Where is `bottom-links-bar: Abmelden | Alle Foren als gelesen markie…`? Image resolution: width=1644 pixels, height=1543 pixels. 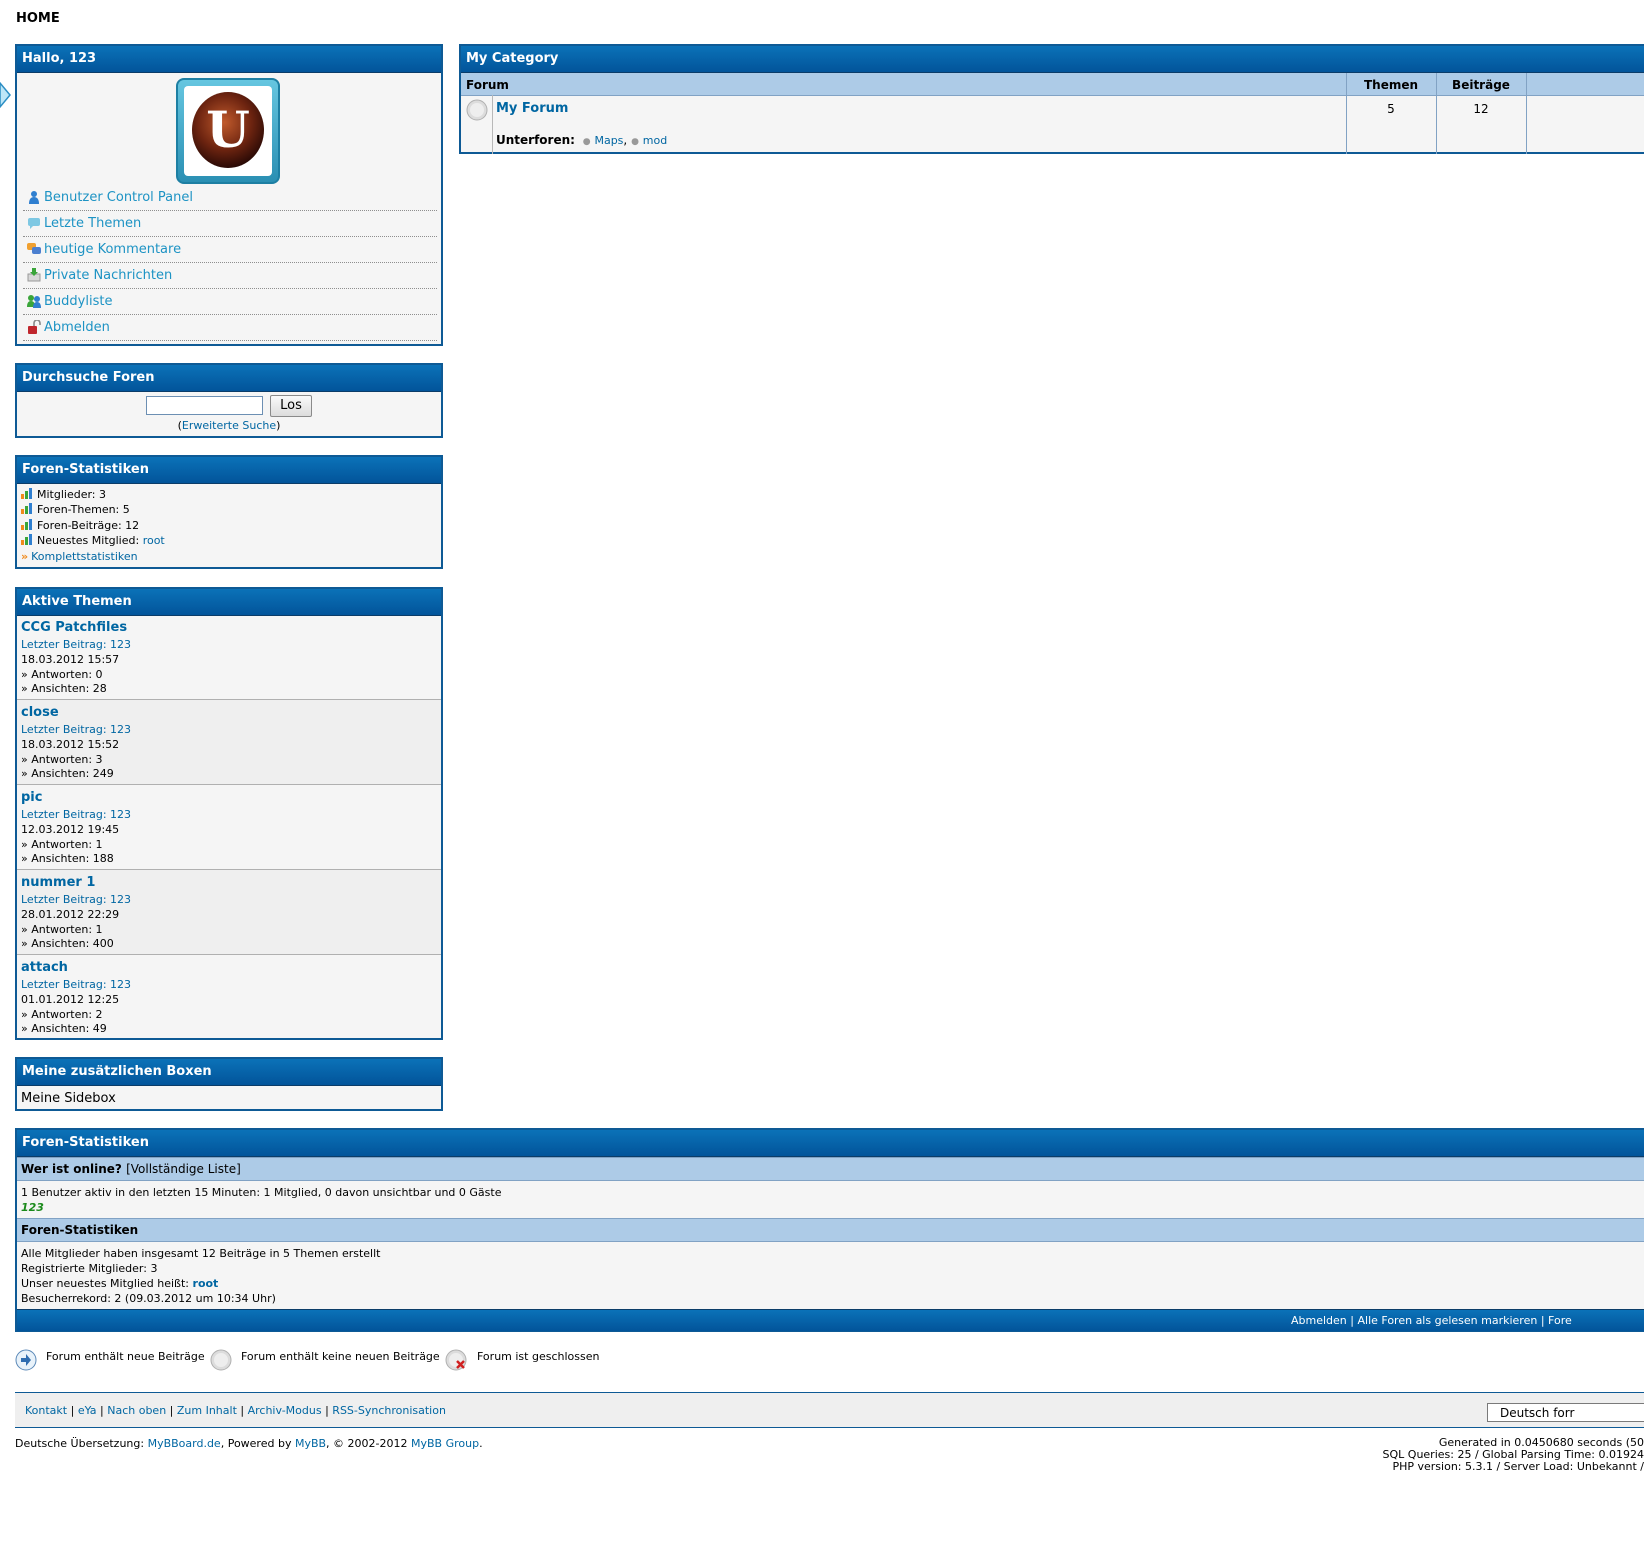 bottom-links-bar: Abmelden | Alle Foren als gelesen markie… is located at coordinates (830, 1320).